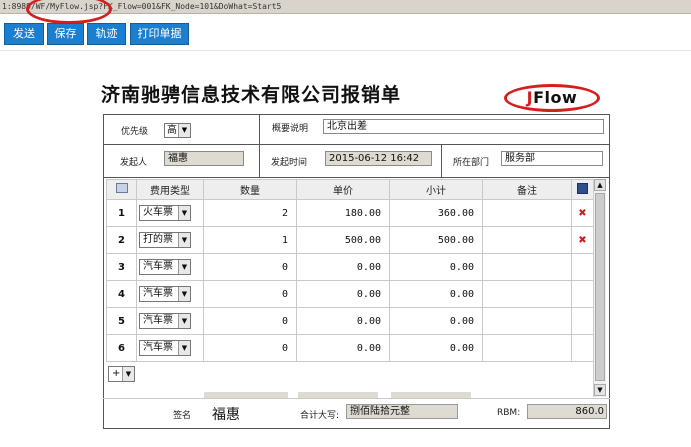 The height and width of the screenshot is (447, 691). I want to click on subtotal-cell: 360.00, so click(436, 213).